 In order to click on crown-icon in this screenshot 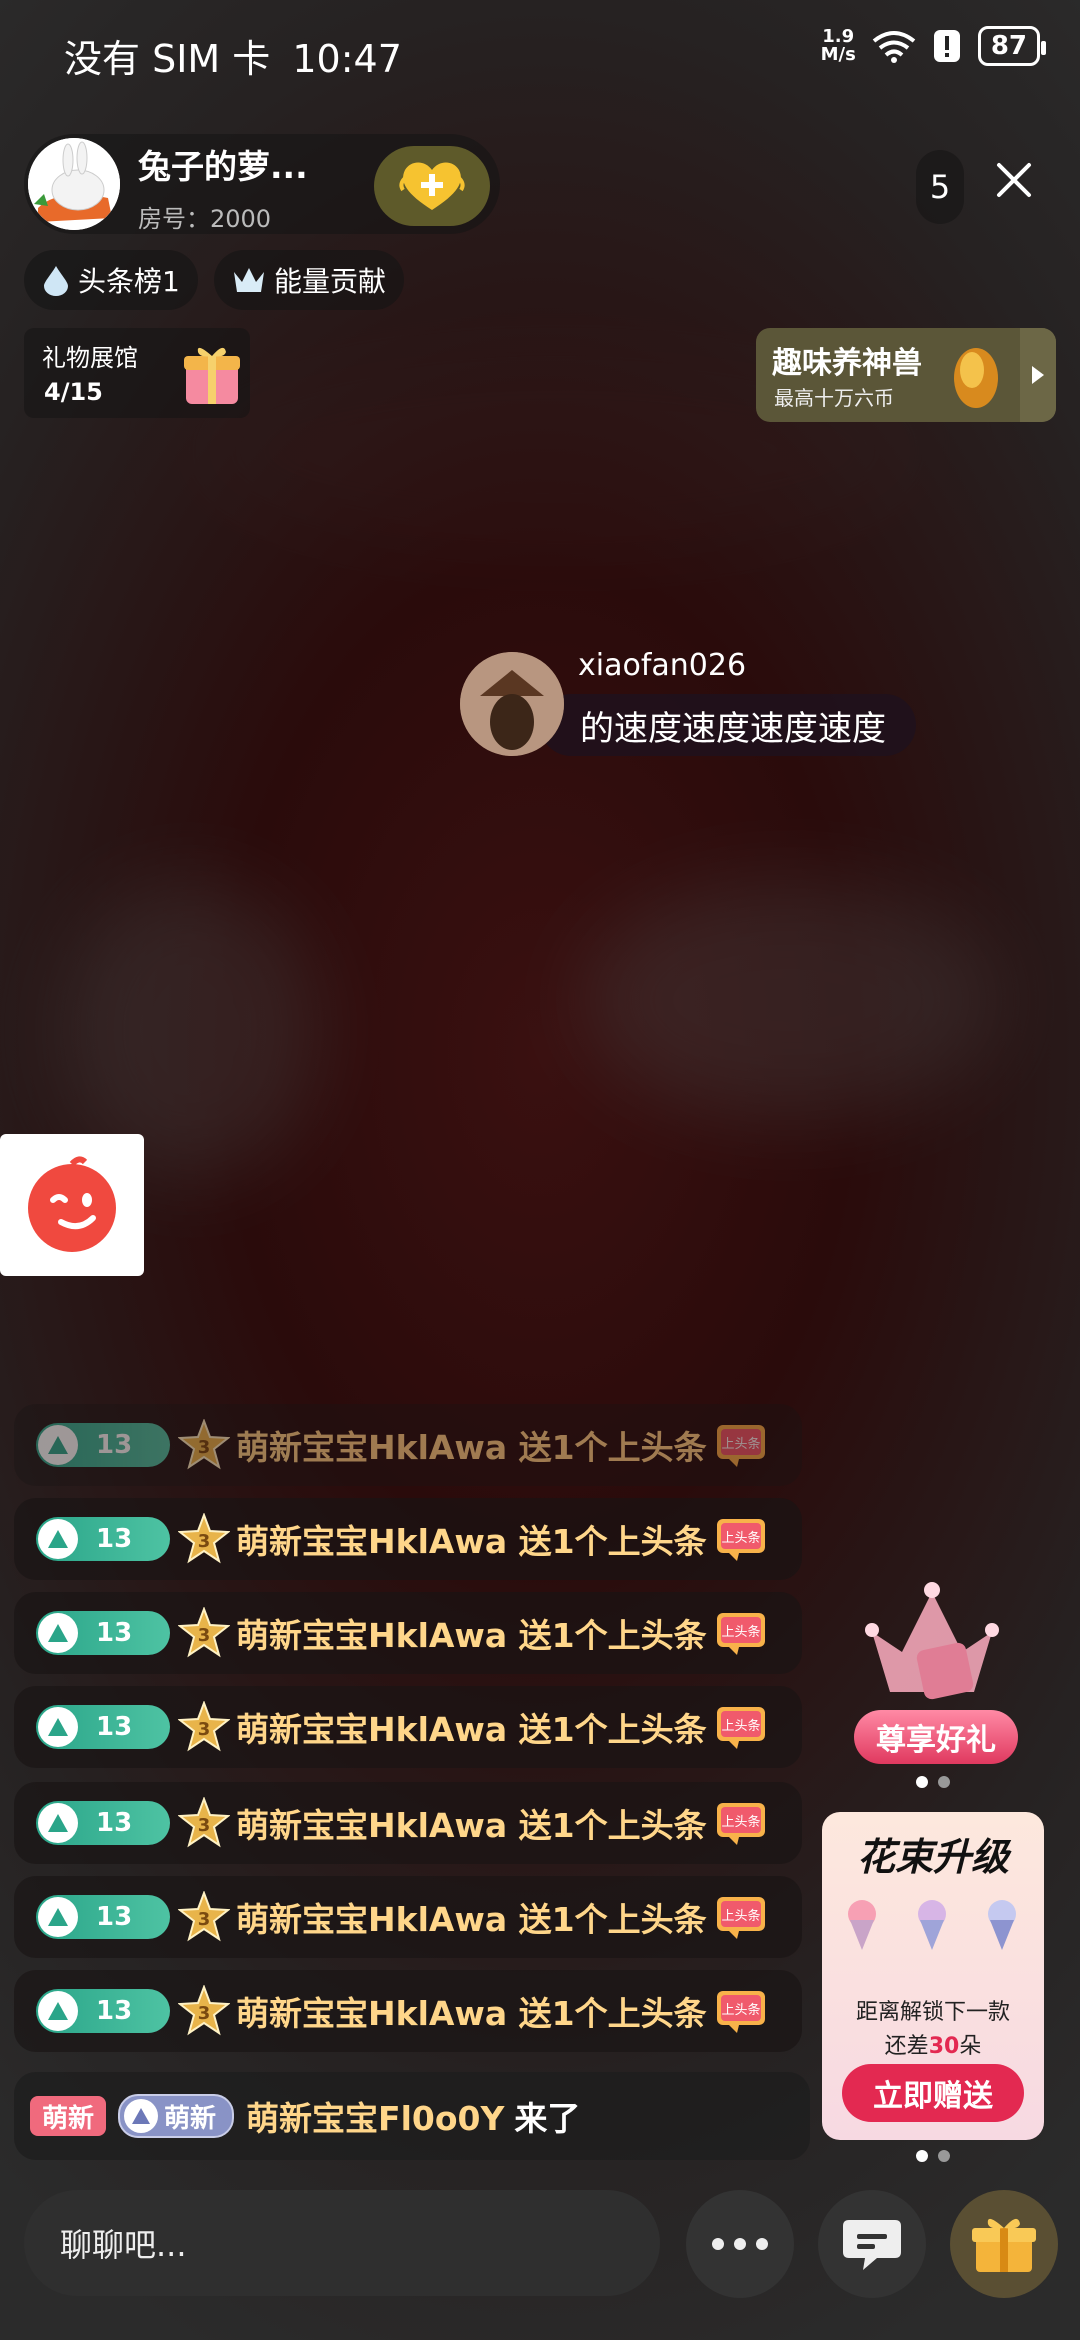, I will do `click(249, 280)`.